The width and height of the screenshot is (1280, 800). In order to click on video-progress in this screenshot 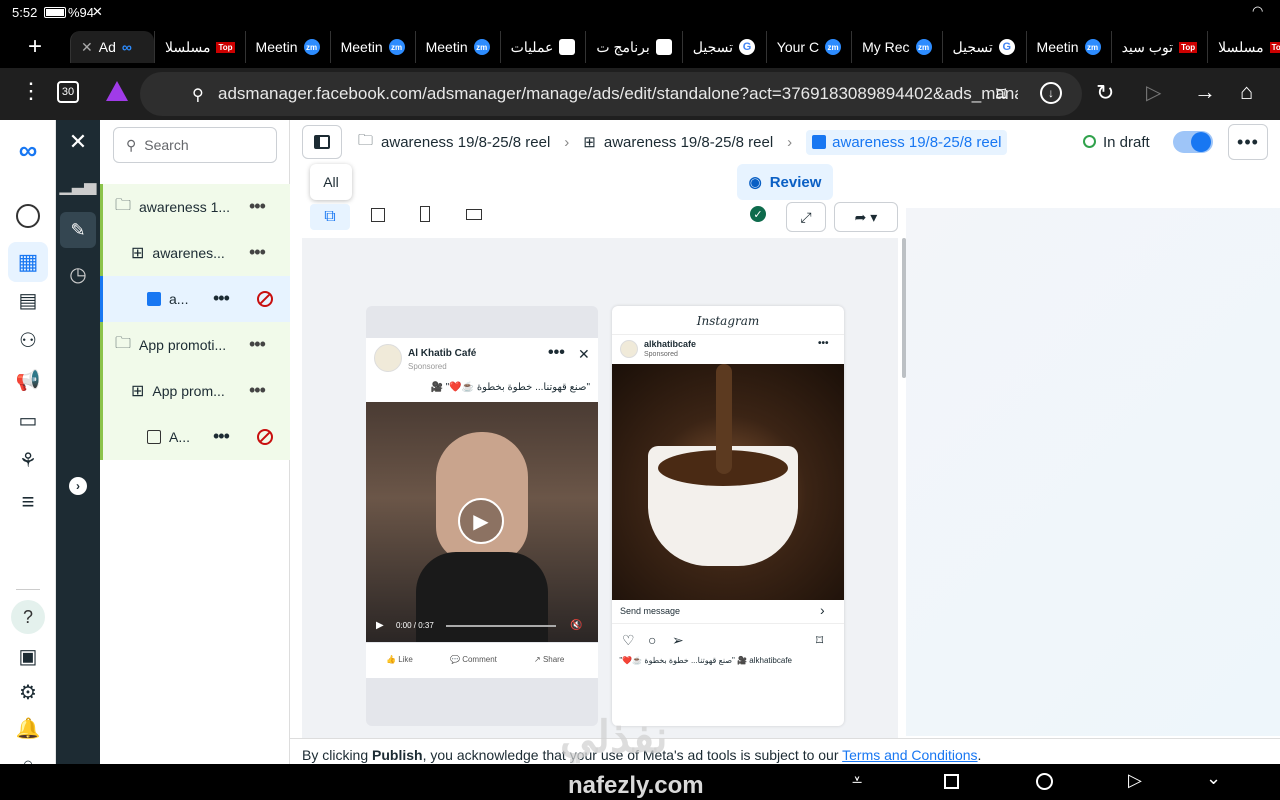, I will do `click(501, 626)`.